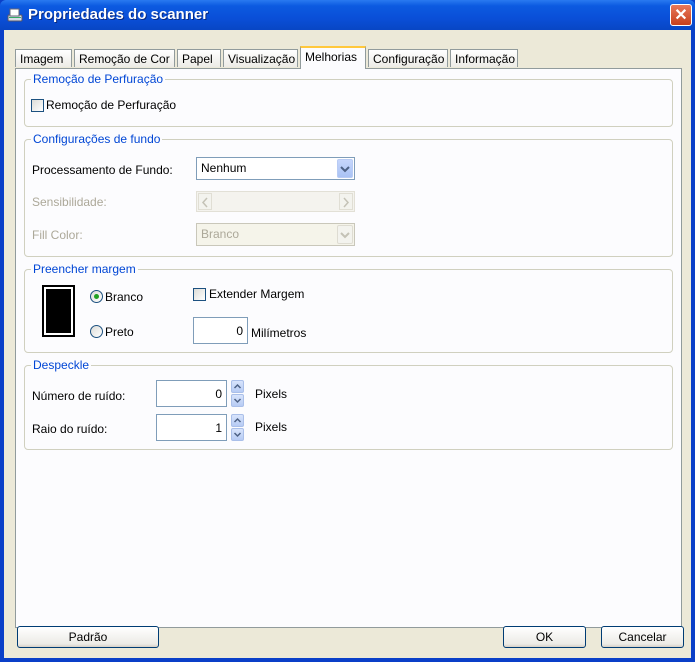  I want to click on padrao-button: Padrão, so click(88, 637).